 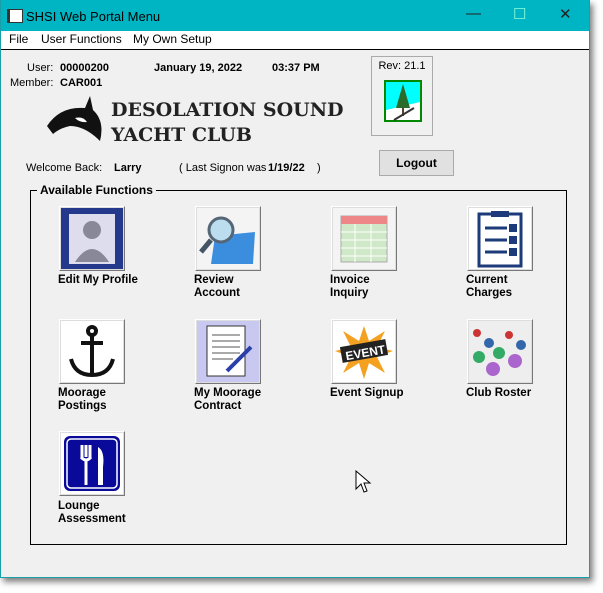 What do you see at coordinates (217, 293) in the screenshot?
I see `label-line: Account` at bounding box center [217, 293].